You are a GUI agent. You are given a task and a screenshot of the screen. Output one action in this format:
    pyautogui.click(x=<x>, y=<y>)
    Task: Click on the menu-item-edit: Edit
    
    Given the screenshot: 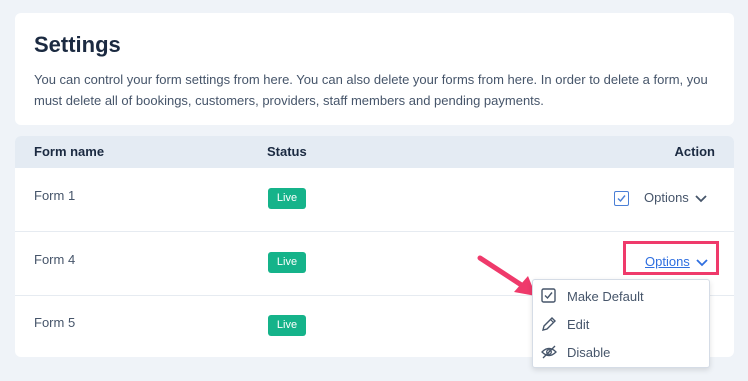 What is the action you would take?
    pyautogui.click(x=621, y=325)
    